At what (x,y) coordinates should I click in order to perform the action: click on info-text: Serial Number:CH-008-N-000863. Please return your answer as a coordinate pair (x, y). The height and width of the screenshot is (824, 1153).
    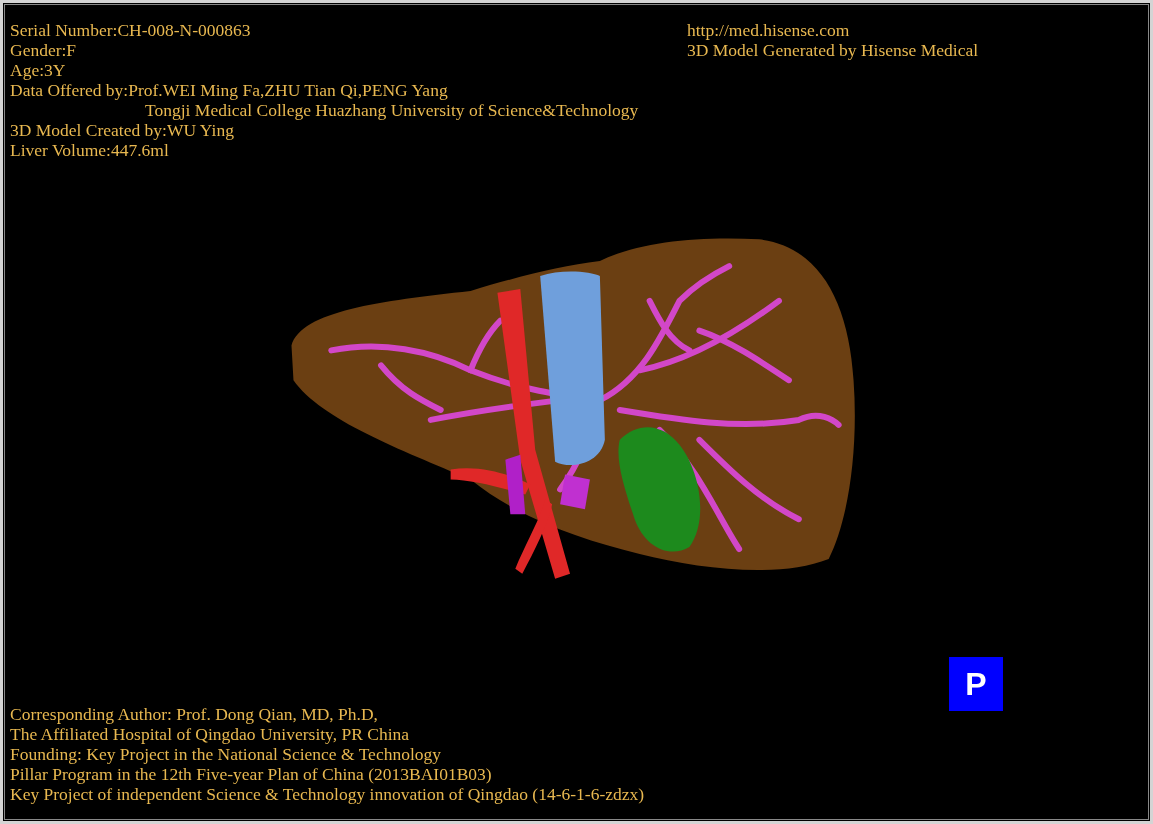
    Looking at the image, I should click on (131, 30).